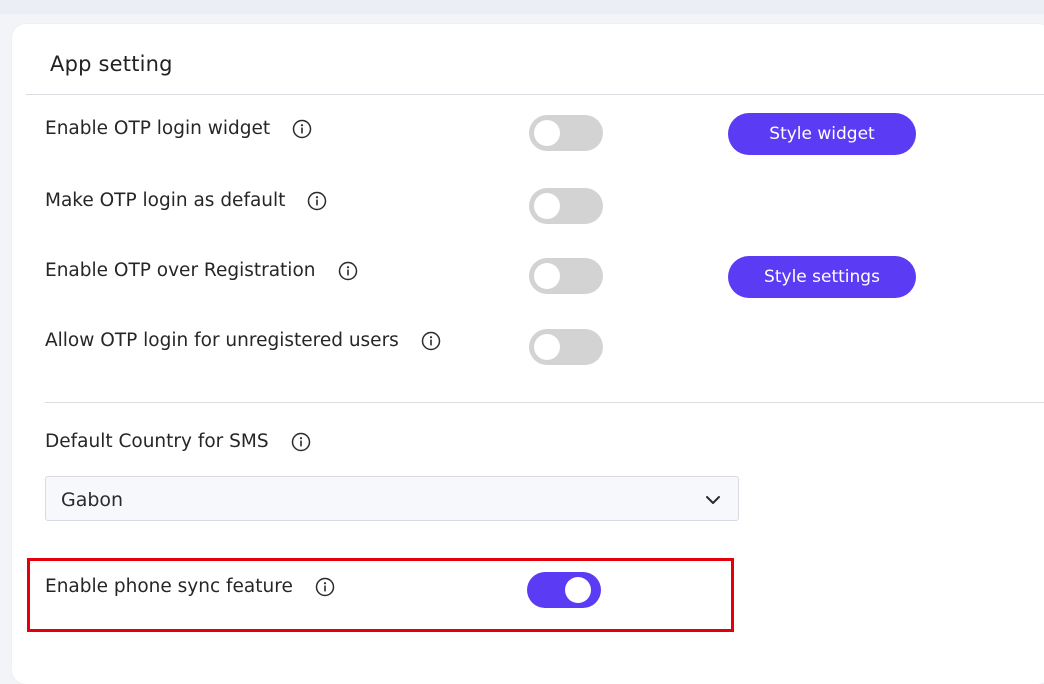 The height and width of the screenshot is (684, 1044). What do you see at coordinates (111, 64) in the screenshot?
I see `page-title: App setting` at bounding box center [111, 64].